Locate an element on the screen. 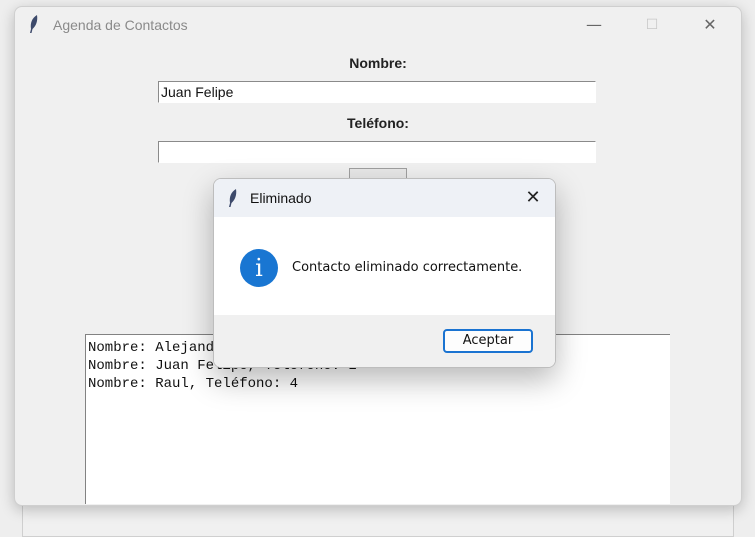 The image size is (755, 537). name-label: Nombre: is located at coordinates (378, 63).